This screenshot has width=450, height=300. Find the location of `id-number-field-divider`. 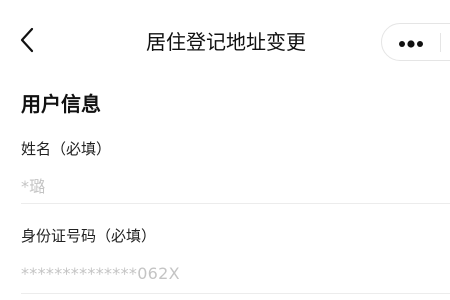

id-number-field-divider is located at coordinates (235, 293).